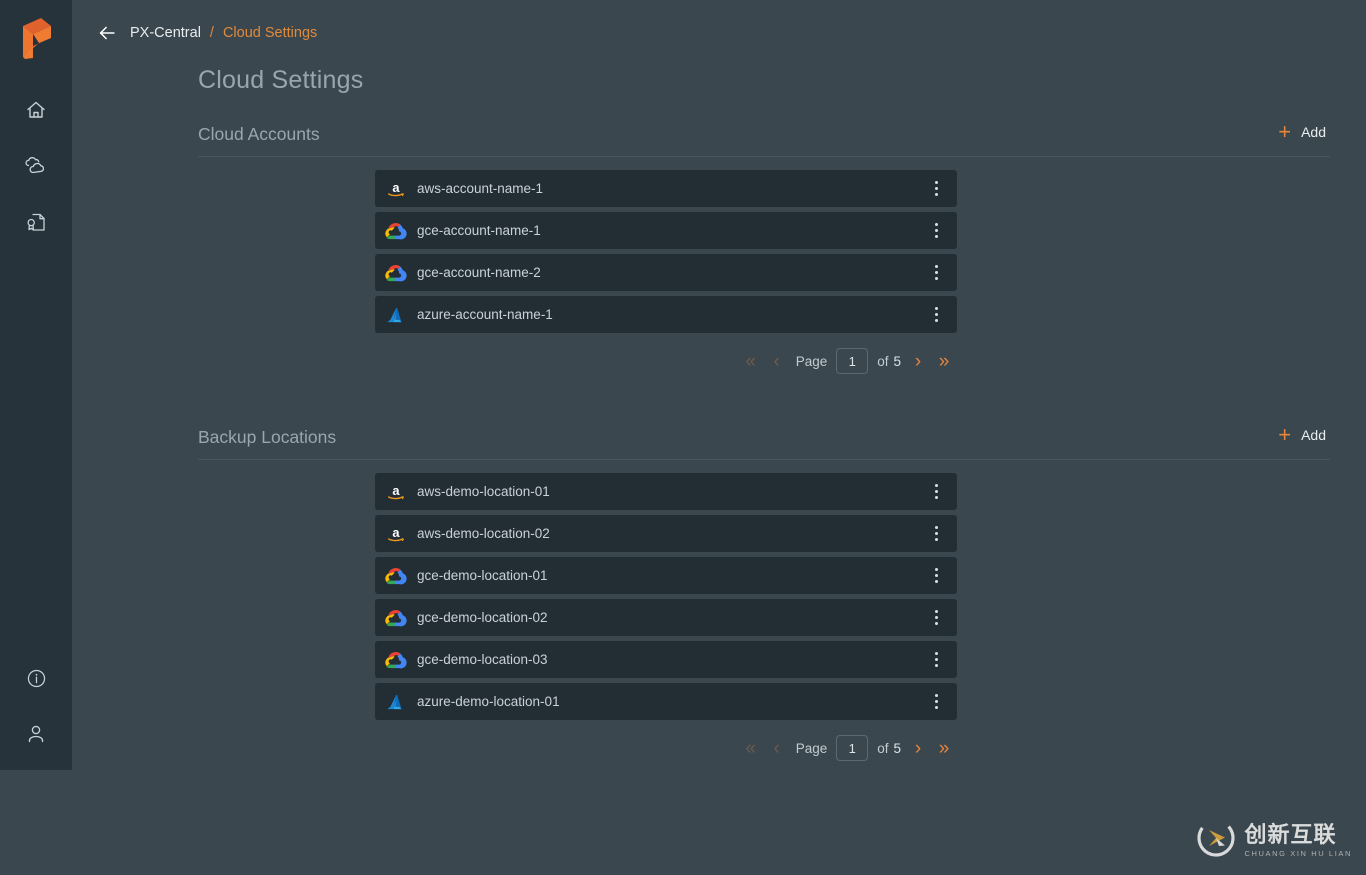 The height and width of the screenshot is (875, 1366). I want to click on row-label: gce-demo-location-01, so click(482, 575).